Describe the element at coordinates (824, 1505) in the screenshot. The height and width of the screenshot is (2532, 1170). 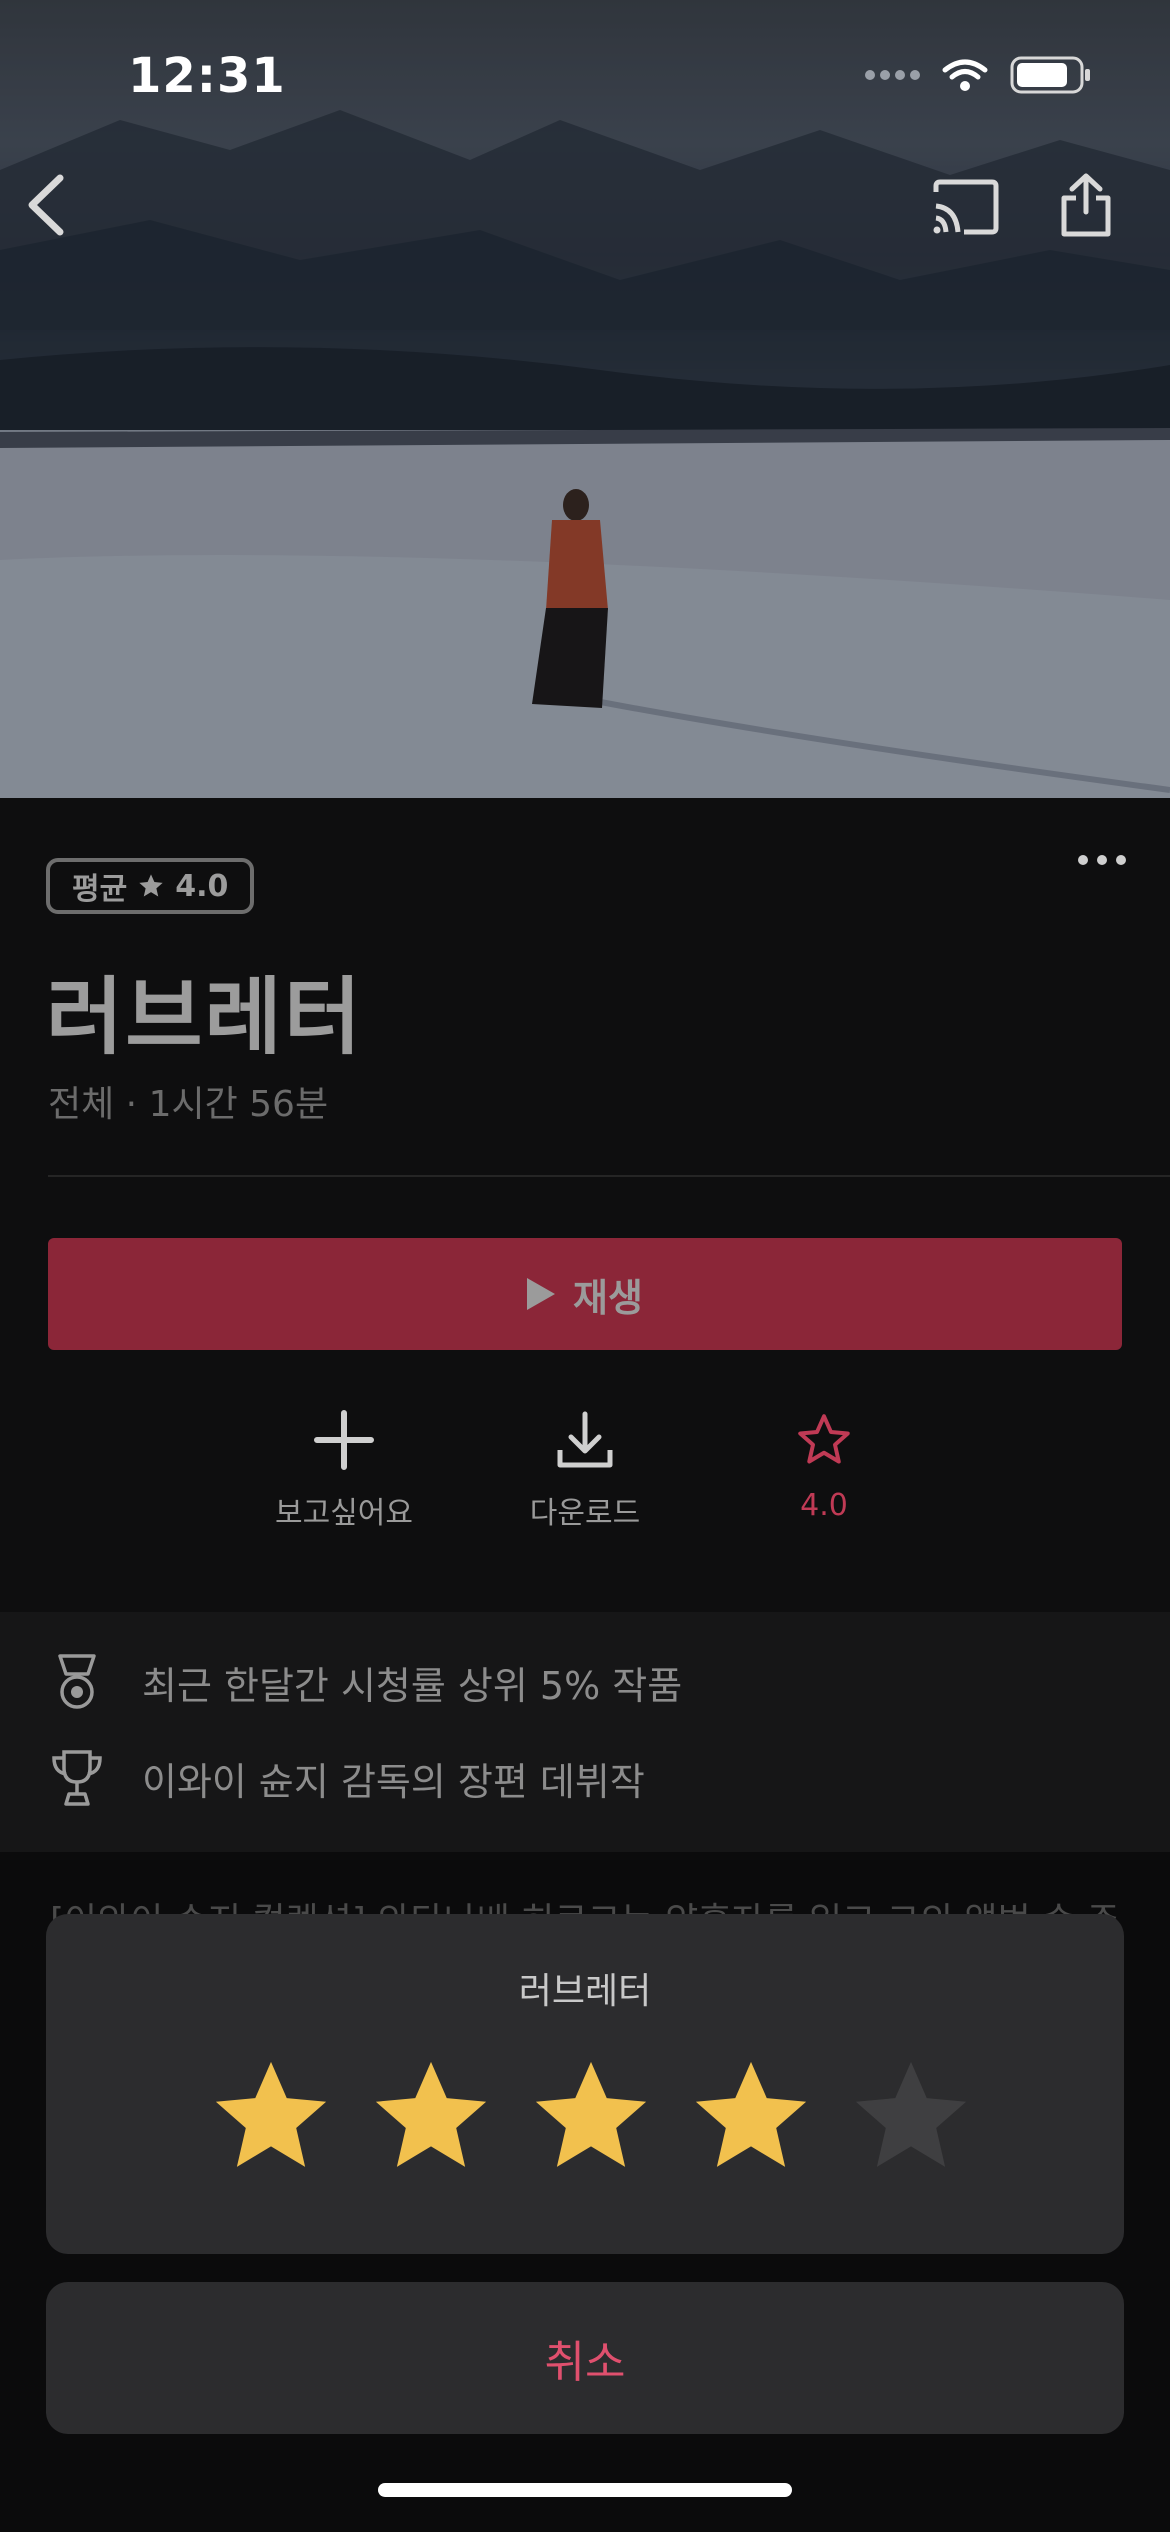
I see `my-rating-value: 4.0` at that location.